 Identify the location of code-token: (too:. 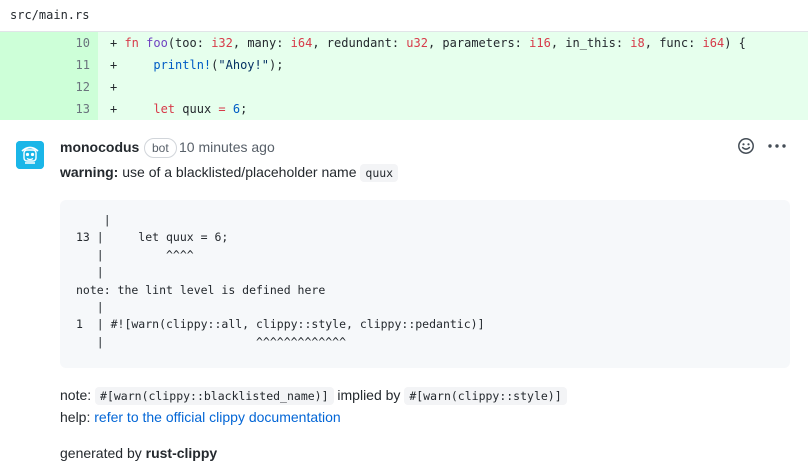
(189, 43).